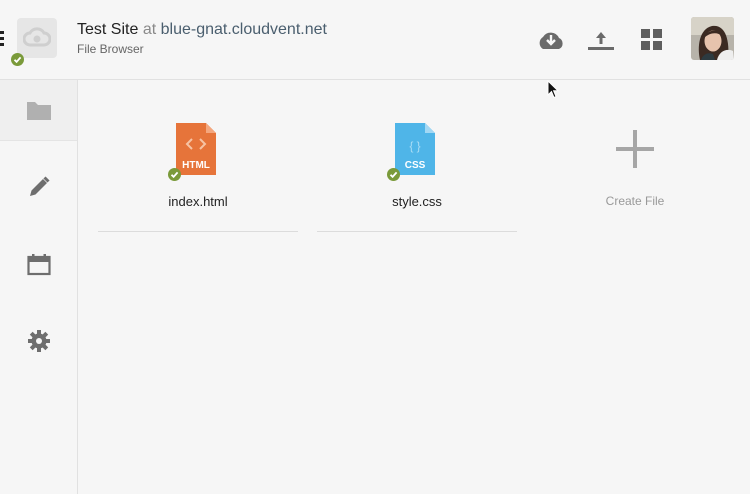  What do you see at coordinates (196, 165) in the screenshot?
I see `file-type-label: HTML` at bounding box center [196, 165].